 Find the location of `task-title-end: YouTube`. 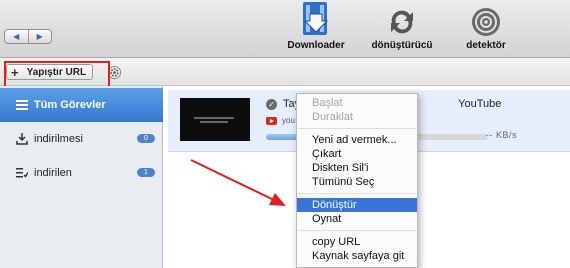

task-title-end: YouTube is located at coordinates (480, 104).